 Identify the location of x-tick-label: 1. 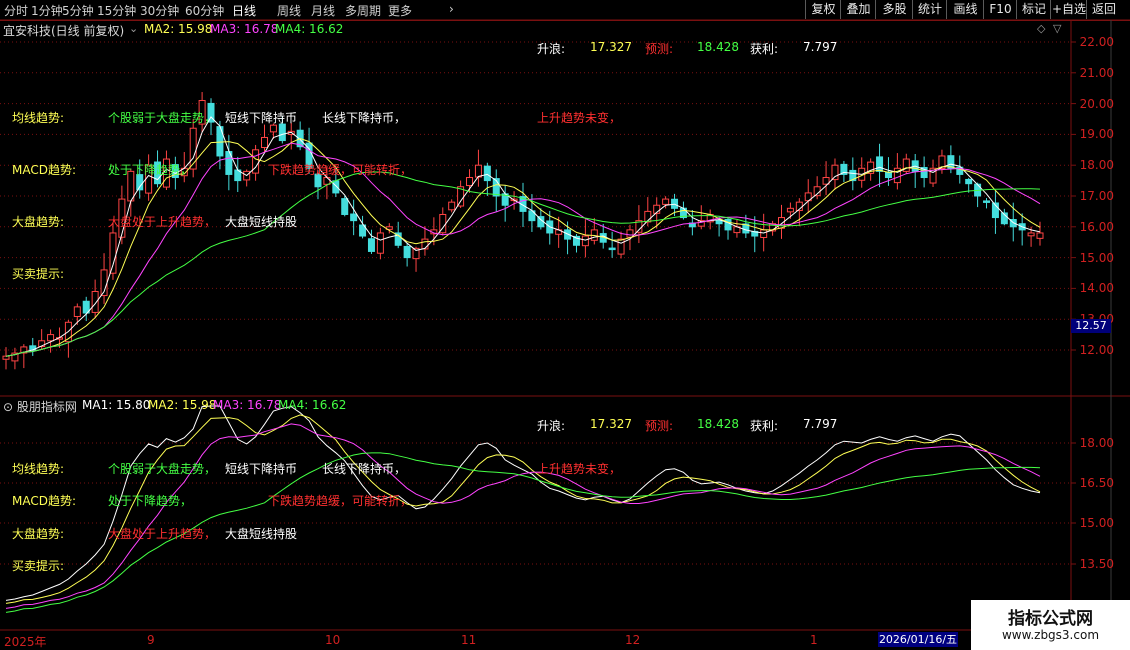
(814, 640).